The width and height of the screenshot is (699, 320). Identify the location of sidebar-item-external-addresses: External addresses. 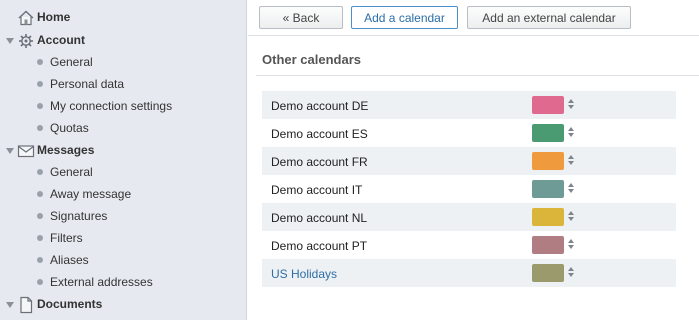
(123, 282).